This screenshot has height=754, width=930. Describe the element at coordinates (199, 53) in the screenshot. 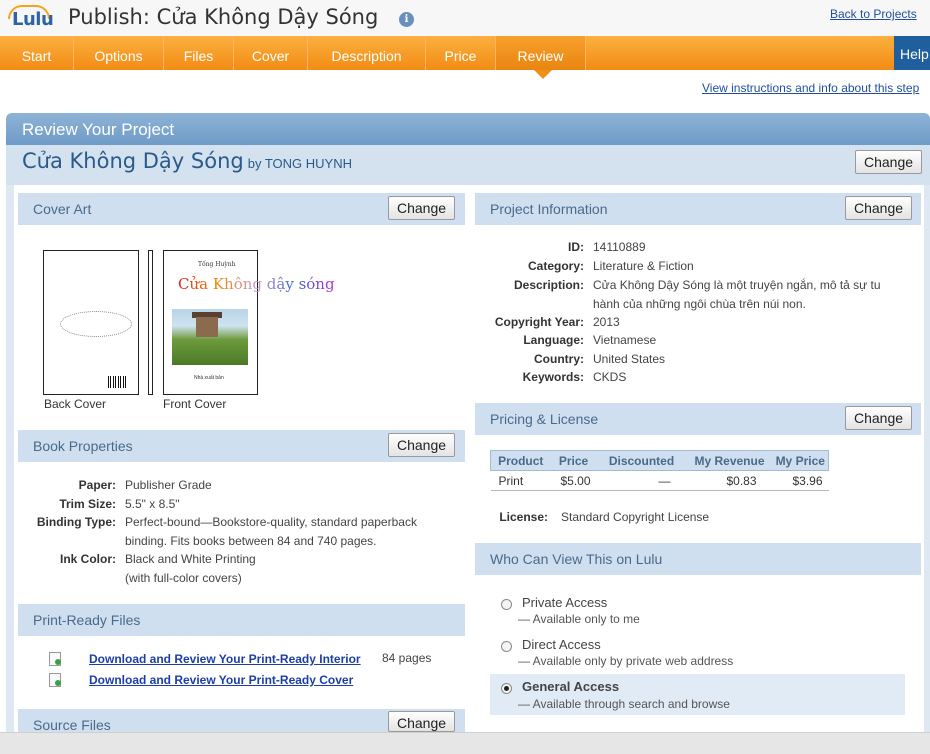

I see `tab-files: Files` at that location.